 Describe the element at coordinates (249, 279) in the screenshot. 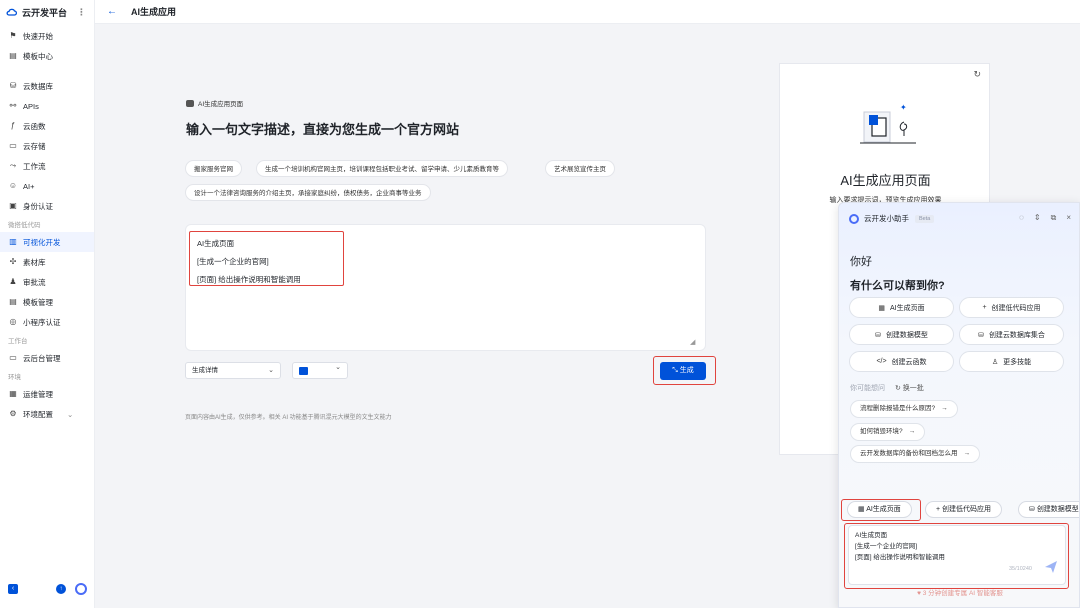

I see `editor-line: [页面] 给出操作说明和智能调用` at that location.